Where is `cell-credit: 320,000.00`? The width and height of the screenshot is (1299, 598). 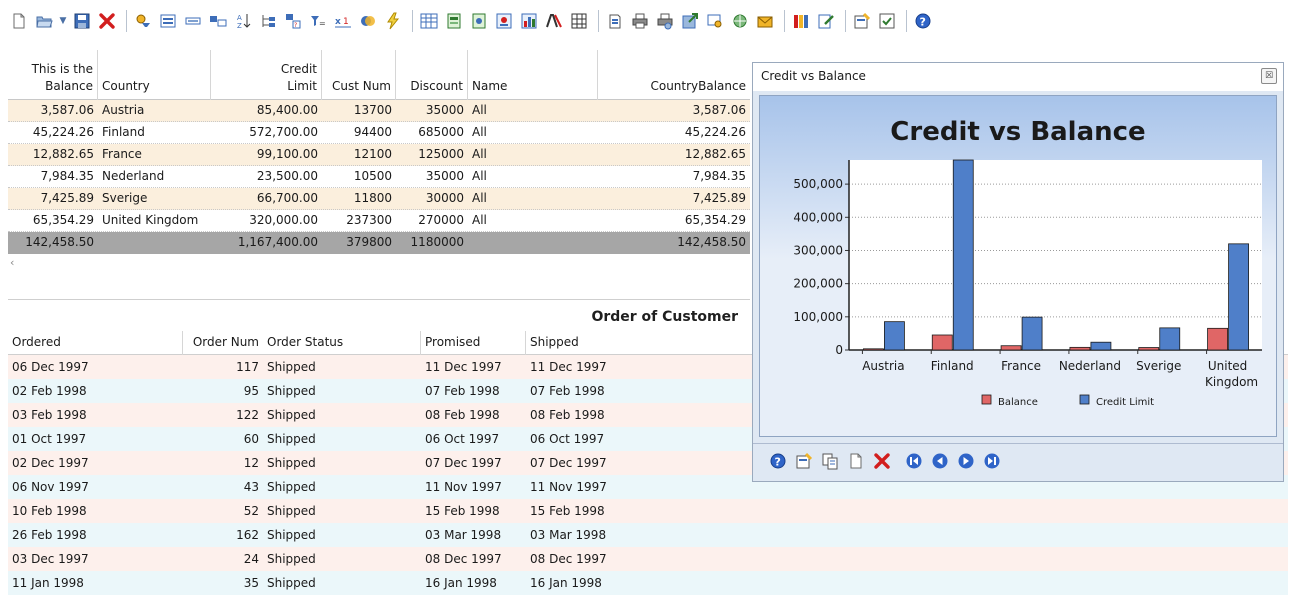 cell-credit: 320,000.00 is located at coordinates (266, 221).